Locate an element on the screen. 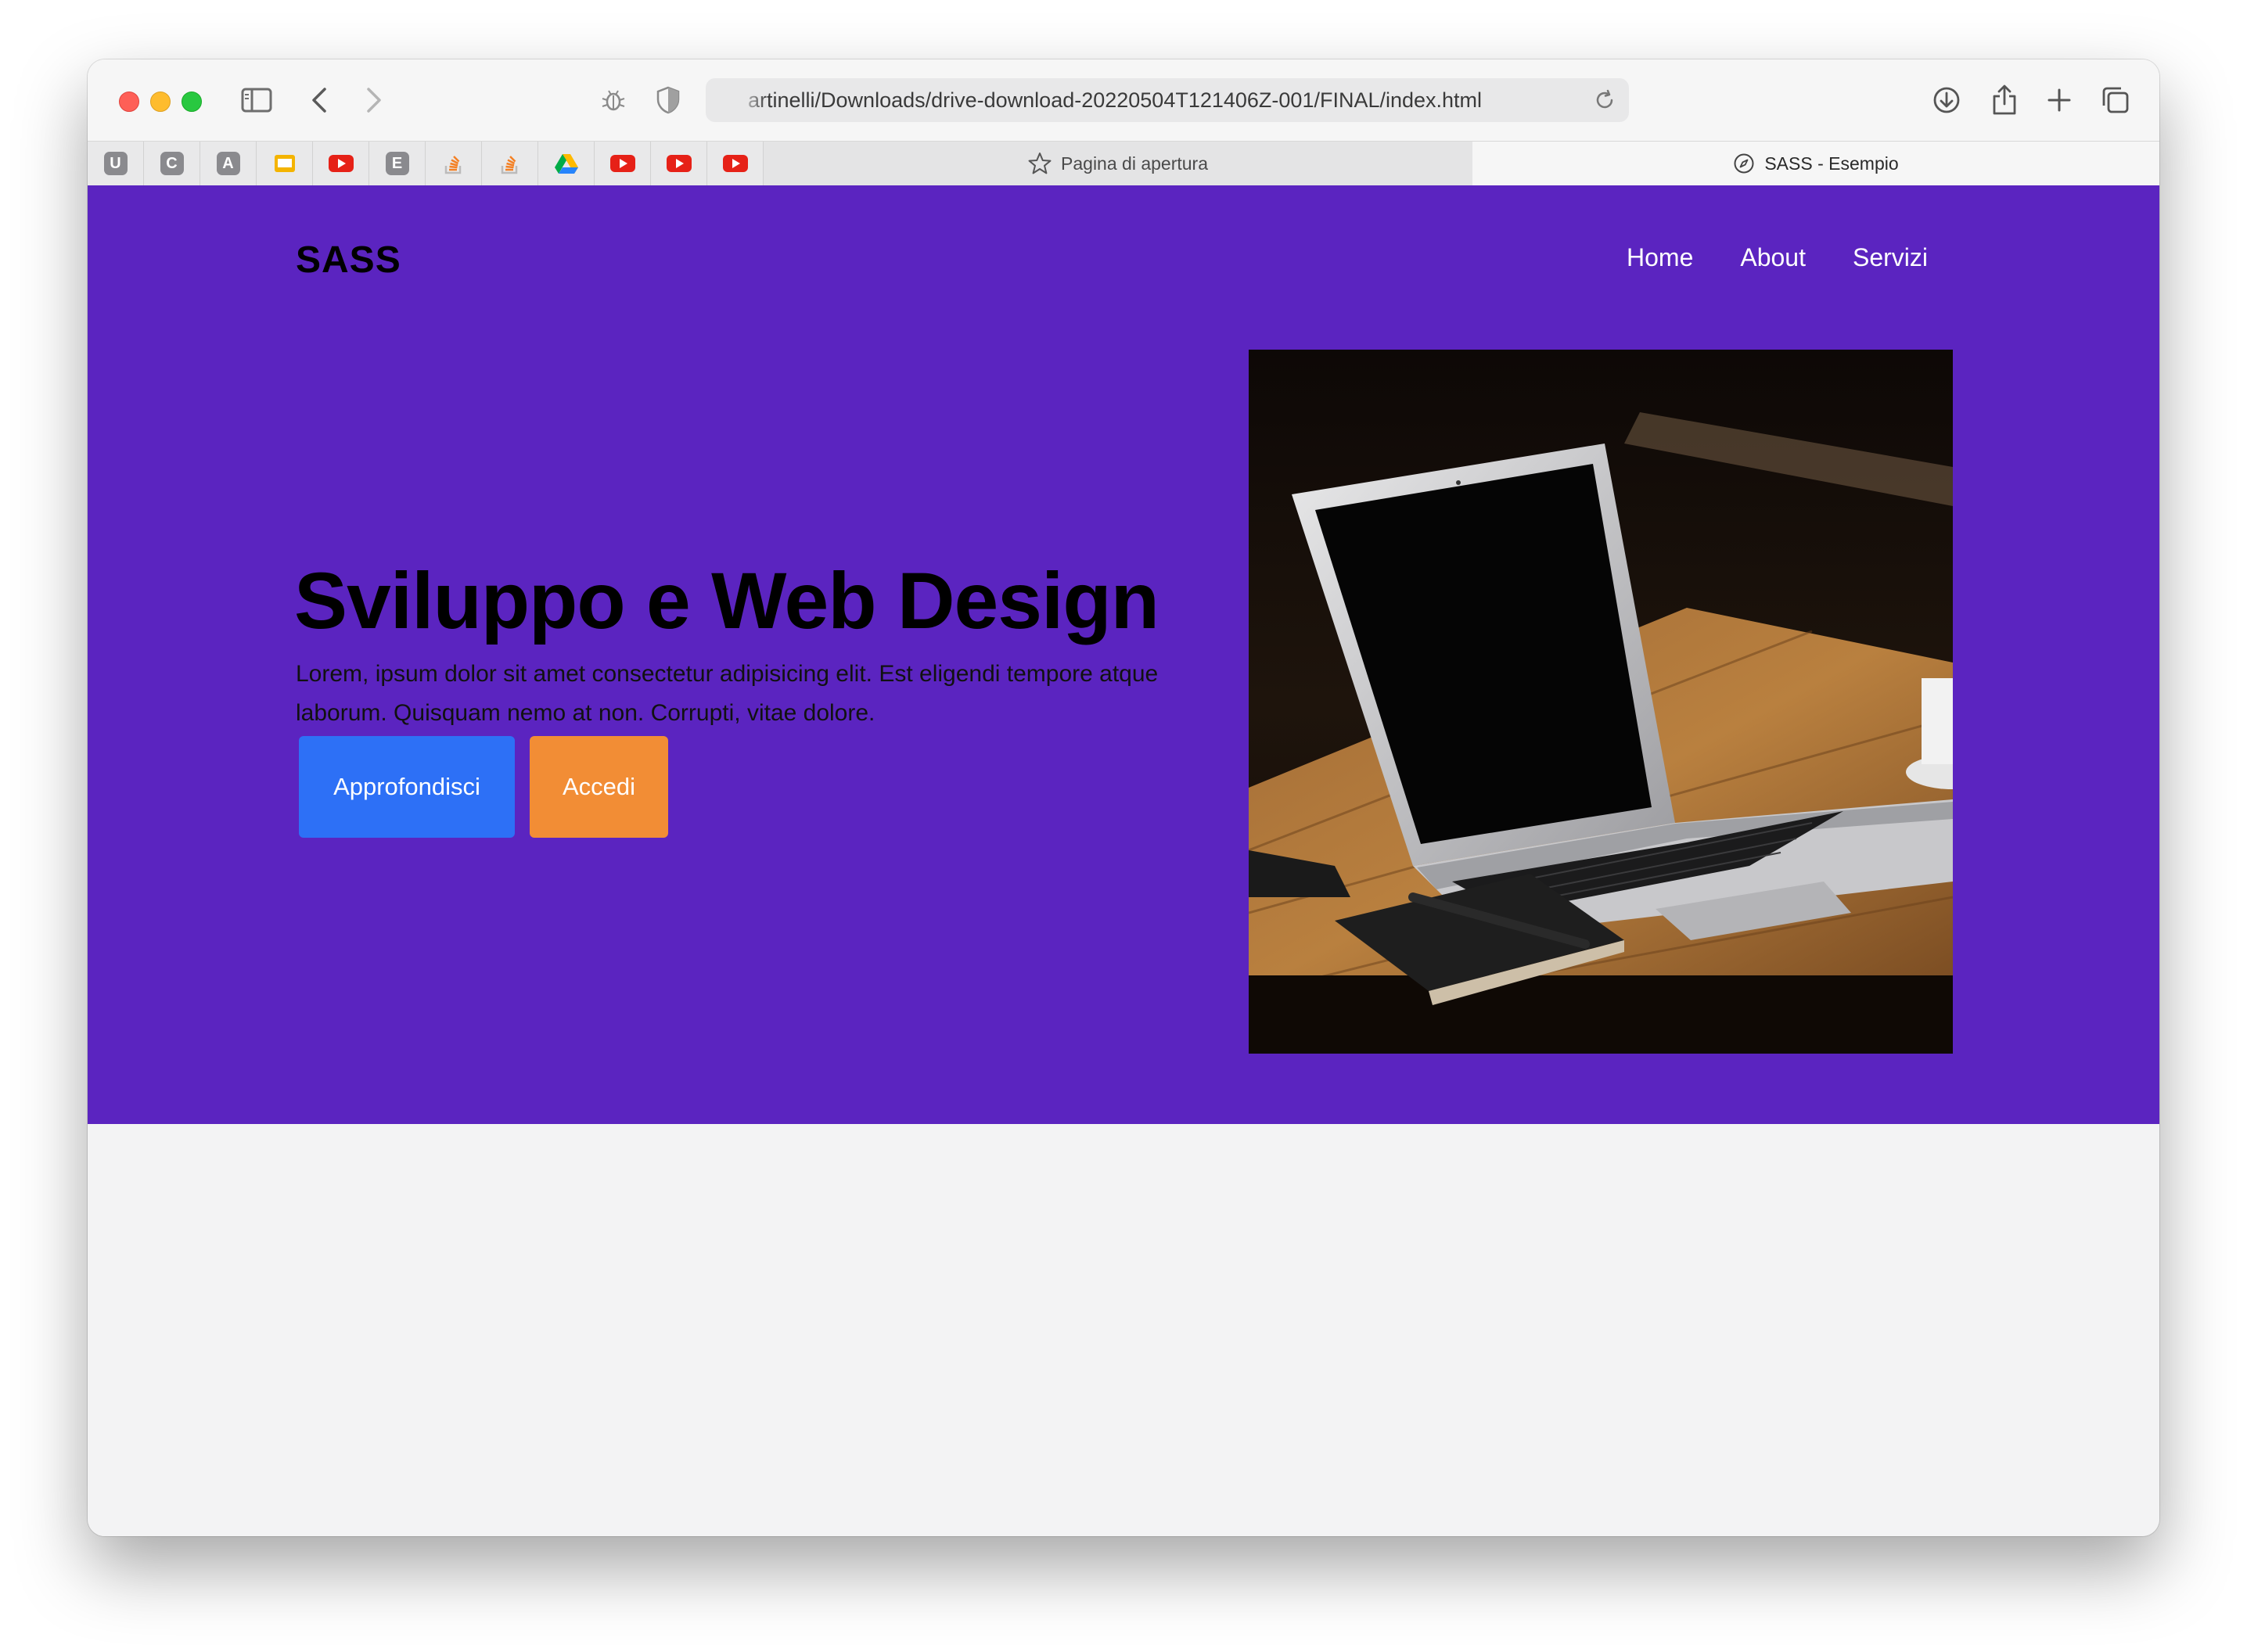 The image size is (2247, 1652). tab-title: SASS - Esempio is located at coordinates (1831, 163).